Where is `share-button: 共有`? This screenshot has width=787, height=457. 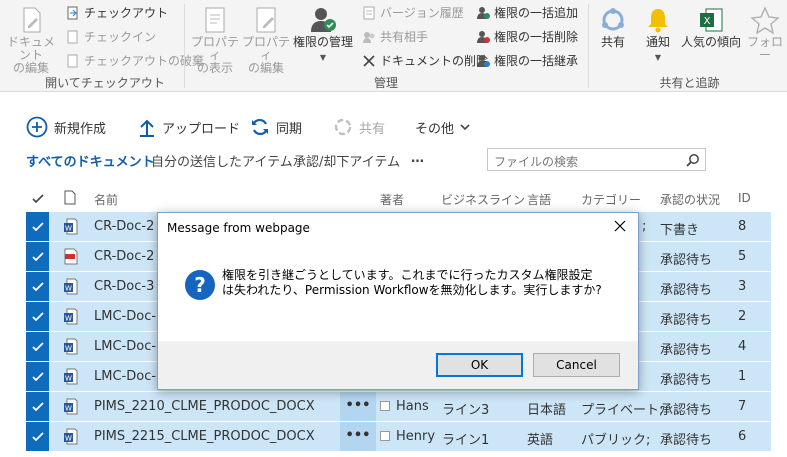 share-button: 共有 is located at coordinates (359, 127).